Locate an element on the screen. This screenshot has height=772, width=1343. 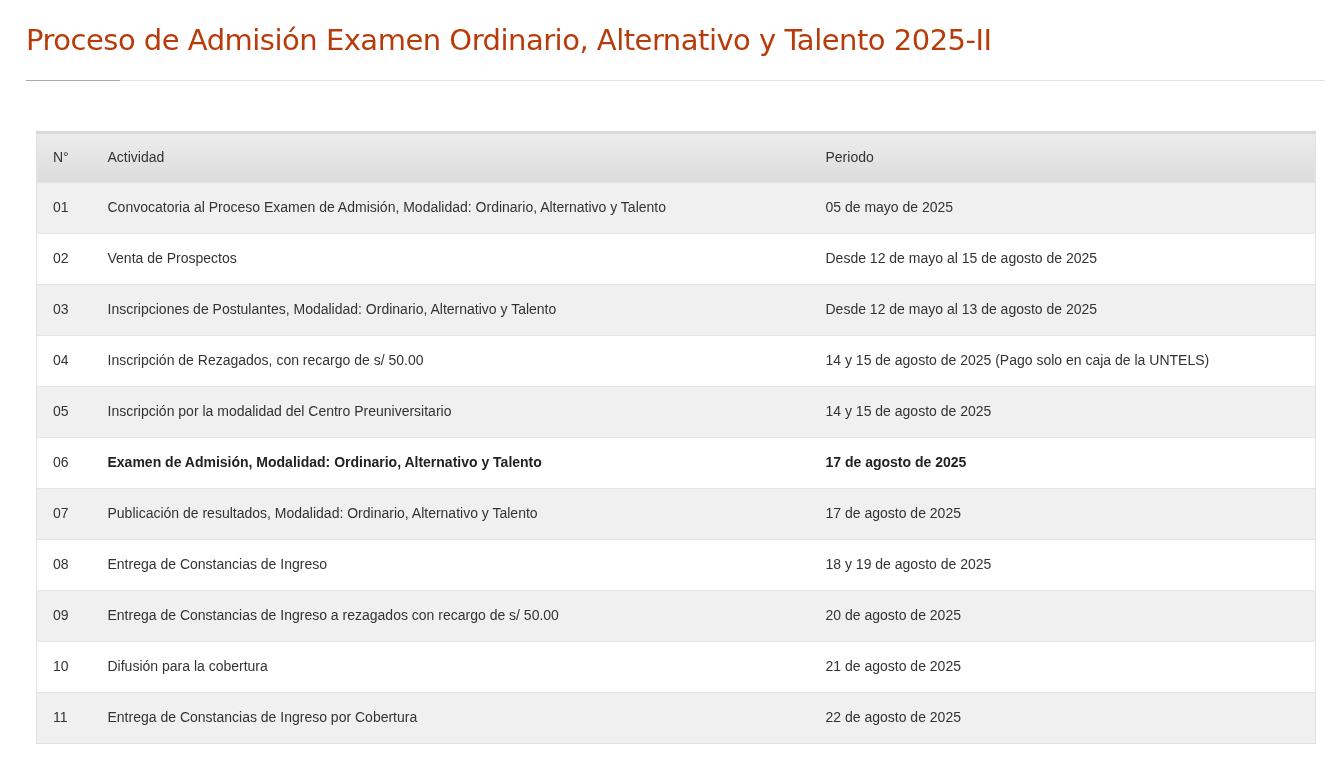
period-cell: Desde 12 de mayo al 15 de agosto de 2025 is located at coordinates (961, 258).